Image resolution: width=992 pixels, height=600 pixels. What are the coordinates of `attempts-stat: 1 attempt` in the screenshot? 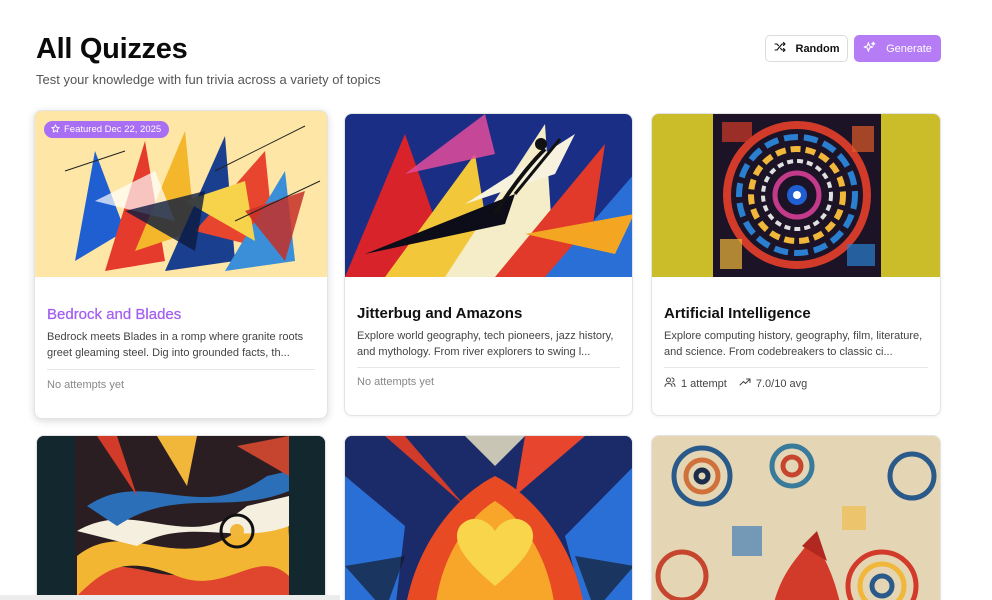 It's located at (695, 383).